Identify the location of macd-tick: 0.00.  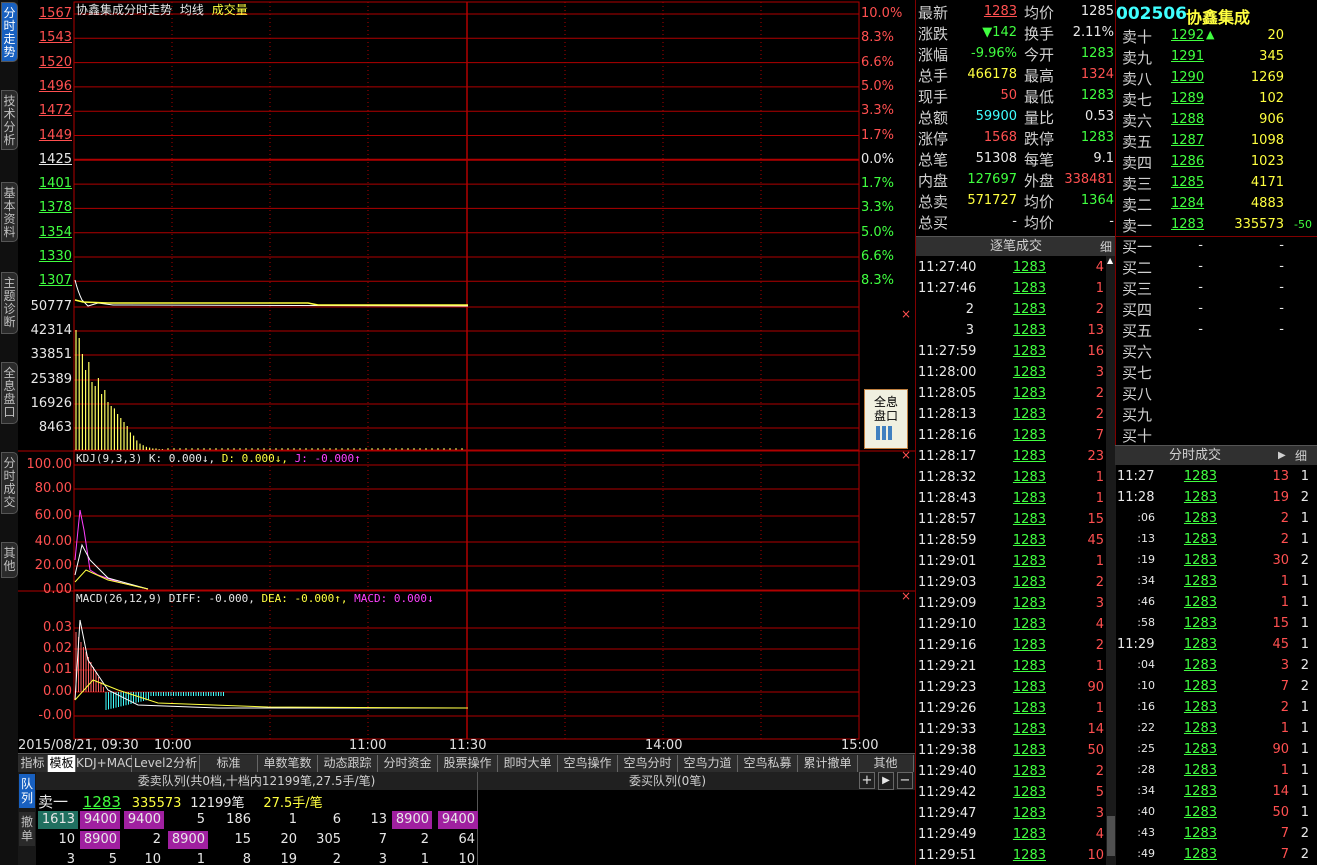
(57, 691).